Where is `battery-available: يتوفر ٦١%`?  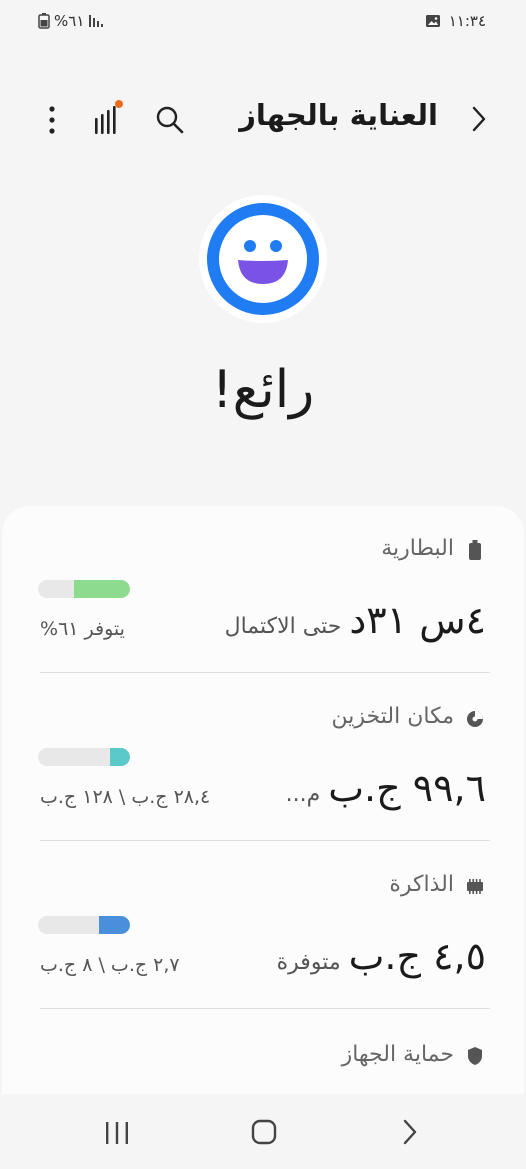
battery-available: يتوفر ٦١% is located at coordinates (82, 629).